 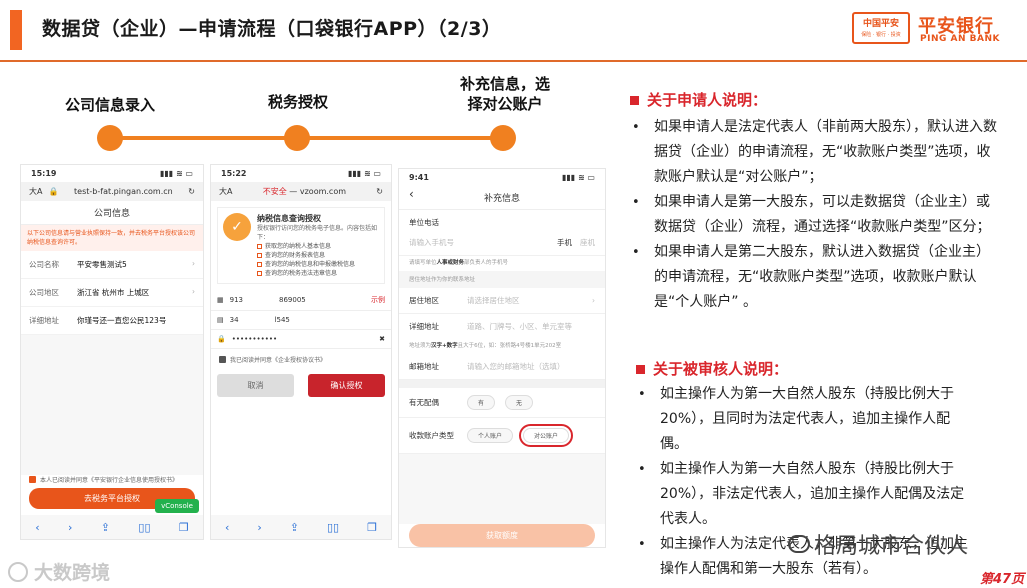 What do you see at coordinates (502, 279) in the screenshot?
I see `residence-hint: 居住地址作为你的联系地址` at bounding box center [502, 279].